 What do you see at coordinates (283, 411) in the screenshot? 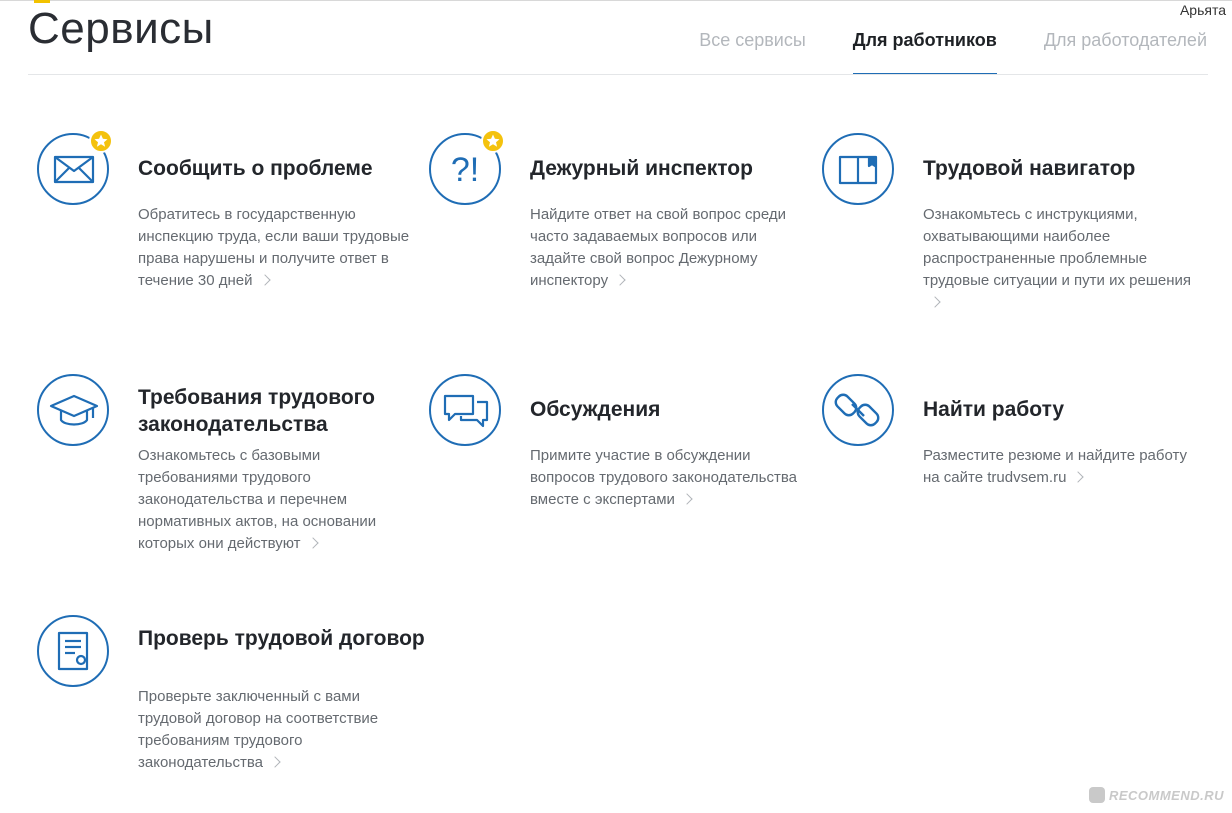
I see `card-title: Требования трудового законодательства` at bounding box center [283, 411].